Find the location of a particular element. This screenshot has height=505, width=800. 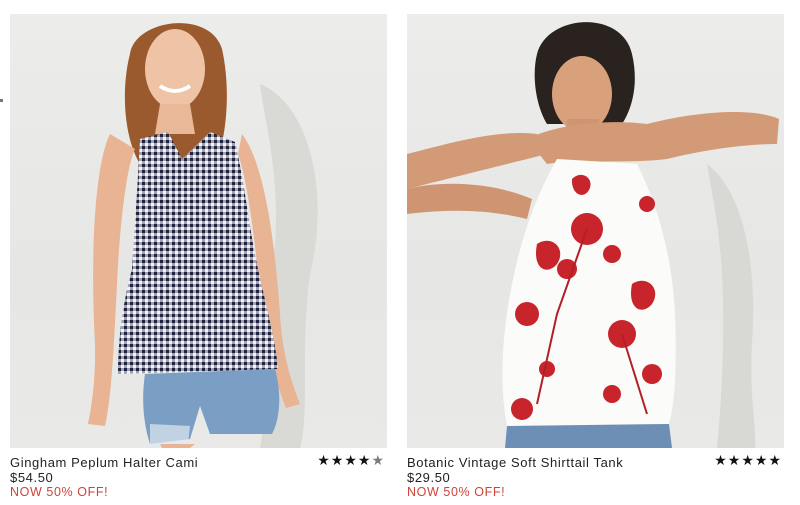

star-icon-full: ★★★★★ is located at coordinates (748, 461).